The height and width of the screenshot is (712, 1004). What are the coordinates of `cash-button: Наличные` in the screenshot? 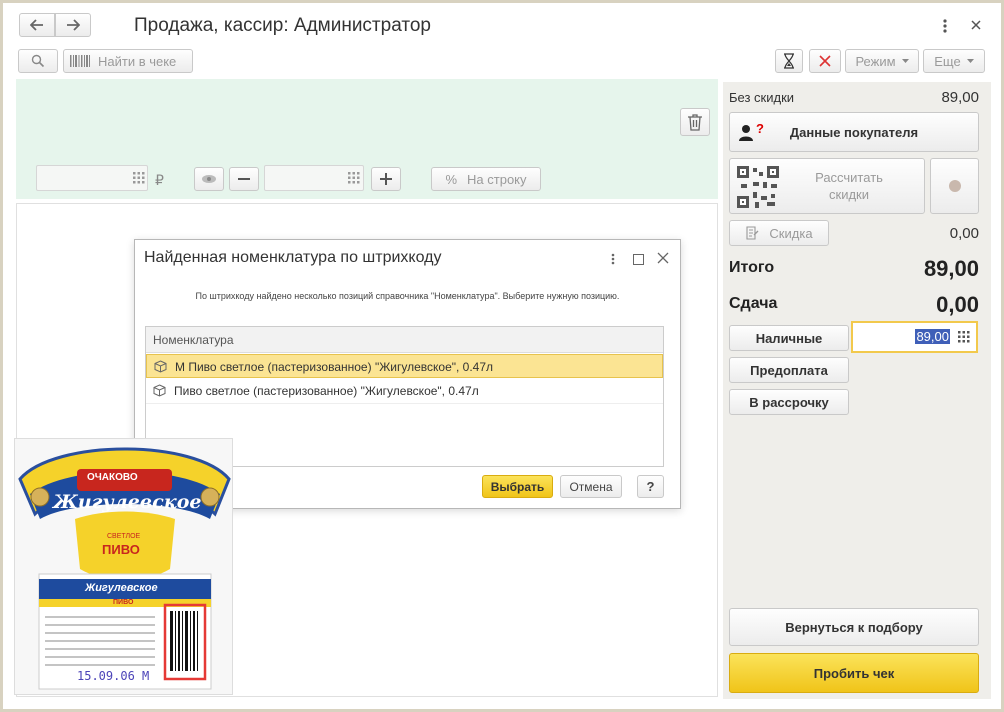 It's located at (789, 338).